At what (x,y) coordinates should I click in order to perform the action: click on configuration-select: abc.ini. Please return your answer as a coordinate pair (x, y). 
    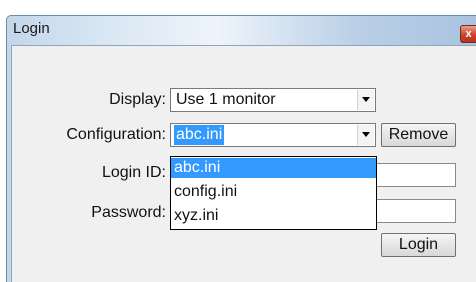
    Looking at the image, I should click on (273, 135).